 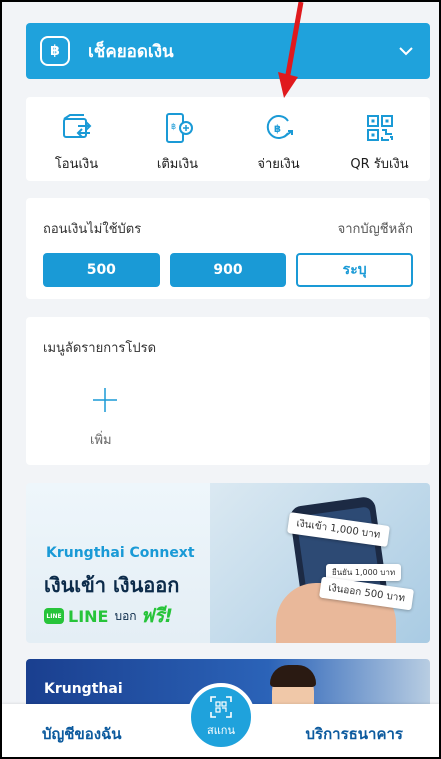 I want to click on quick-action-label: QR รับเงิน, so click(x=379, y=164).